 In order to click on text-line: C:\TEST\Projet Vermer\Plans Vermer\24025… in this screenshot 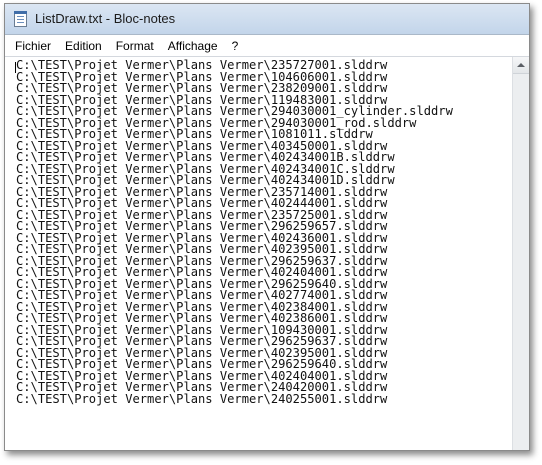, I will do `click(202, 398)`.